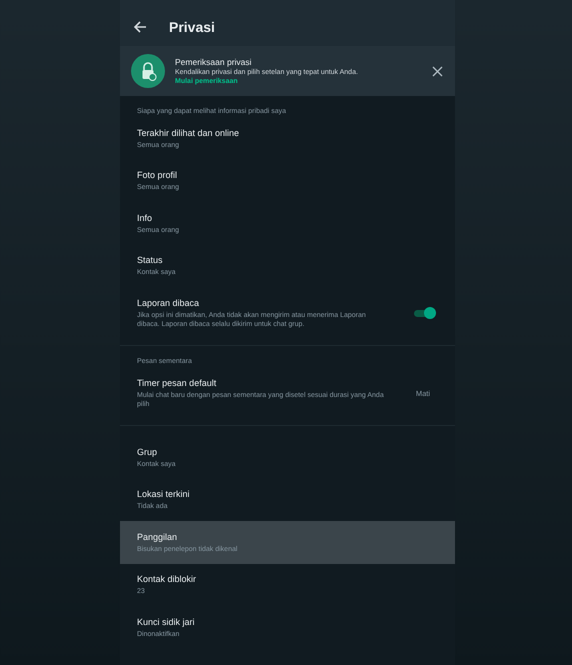  I want to click on item-title: Lokasi terkini, so click(164, 494).